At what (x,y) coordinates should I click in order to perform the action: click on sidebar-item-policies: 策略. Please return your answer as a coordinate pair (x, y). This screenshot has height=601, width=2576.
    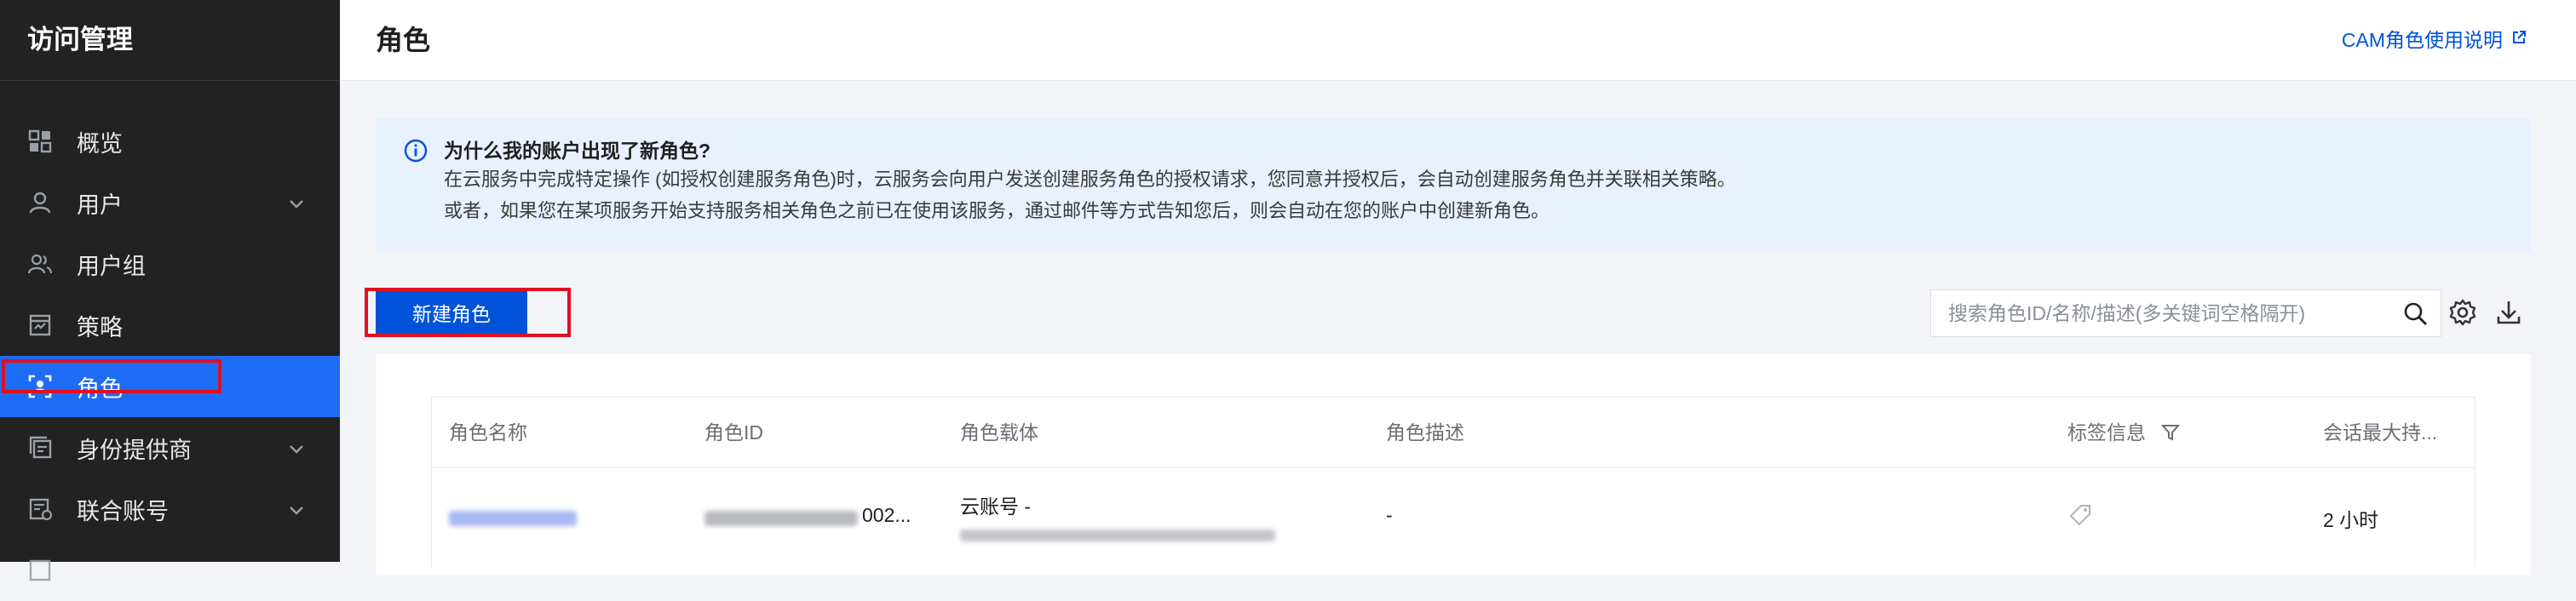
    Looking at the image, I should click on (170, 325).